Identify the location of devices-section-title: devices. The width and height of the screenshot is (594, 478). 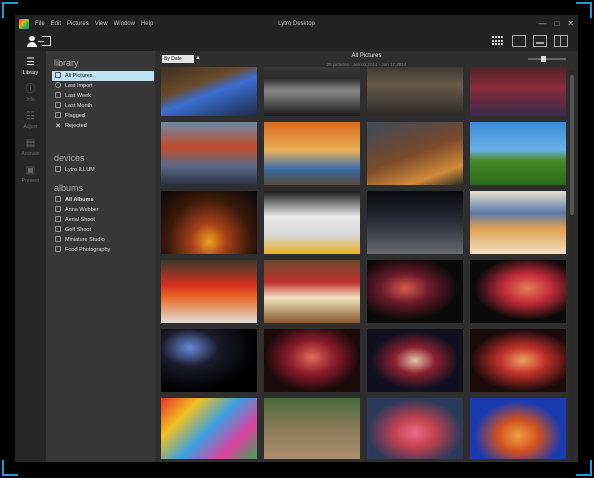
(69, 158).